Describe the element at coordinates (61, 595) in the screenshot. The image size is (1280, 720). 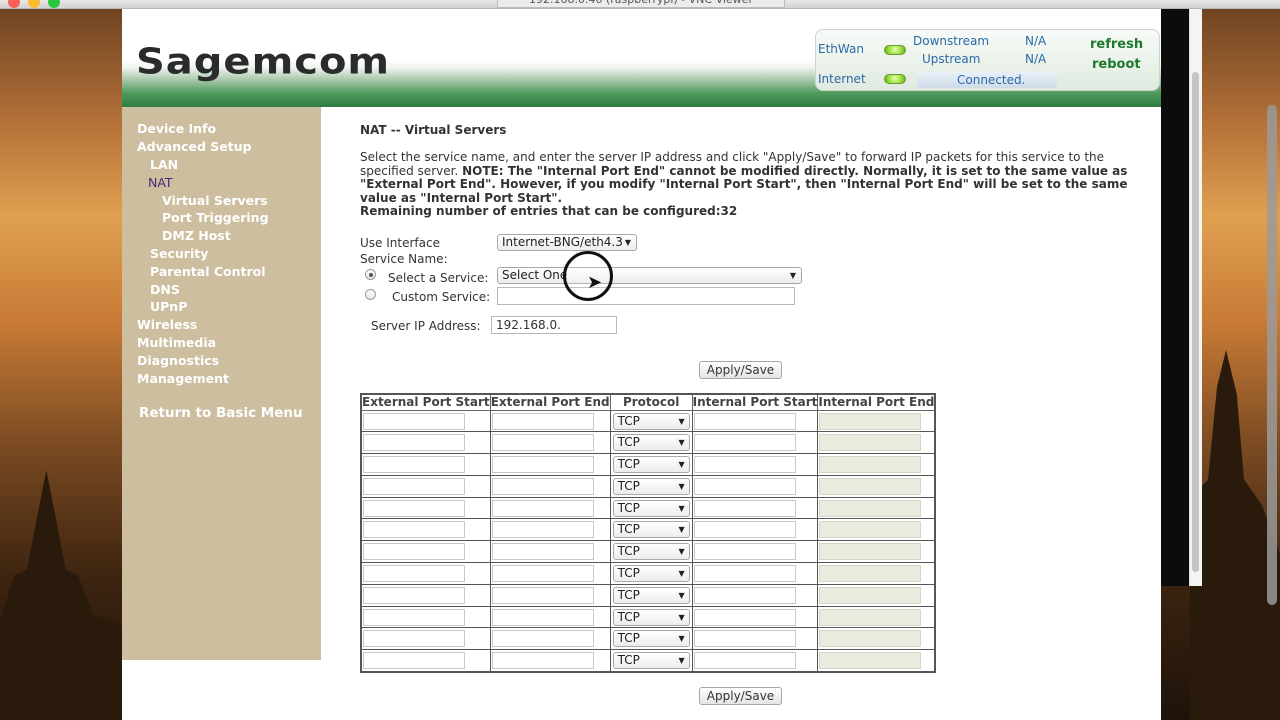
I see `temple-silhouette-left` at that location.